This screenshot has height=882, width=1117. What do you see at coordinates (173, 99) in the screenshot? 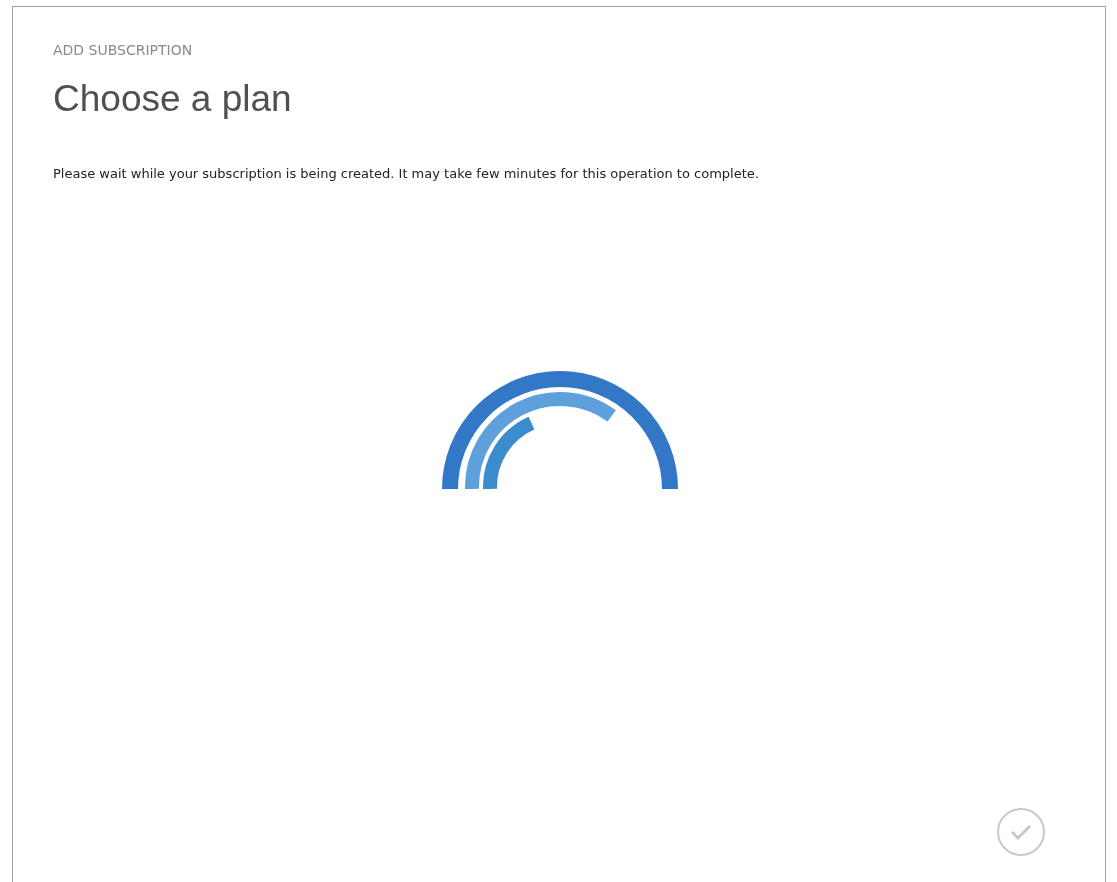
I see `dialog-title: Choose a plan` at bounding box center [173, 99].